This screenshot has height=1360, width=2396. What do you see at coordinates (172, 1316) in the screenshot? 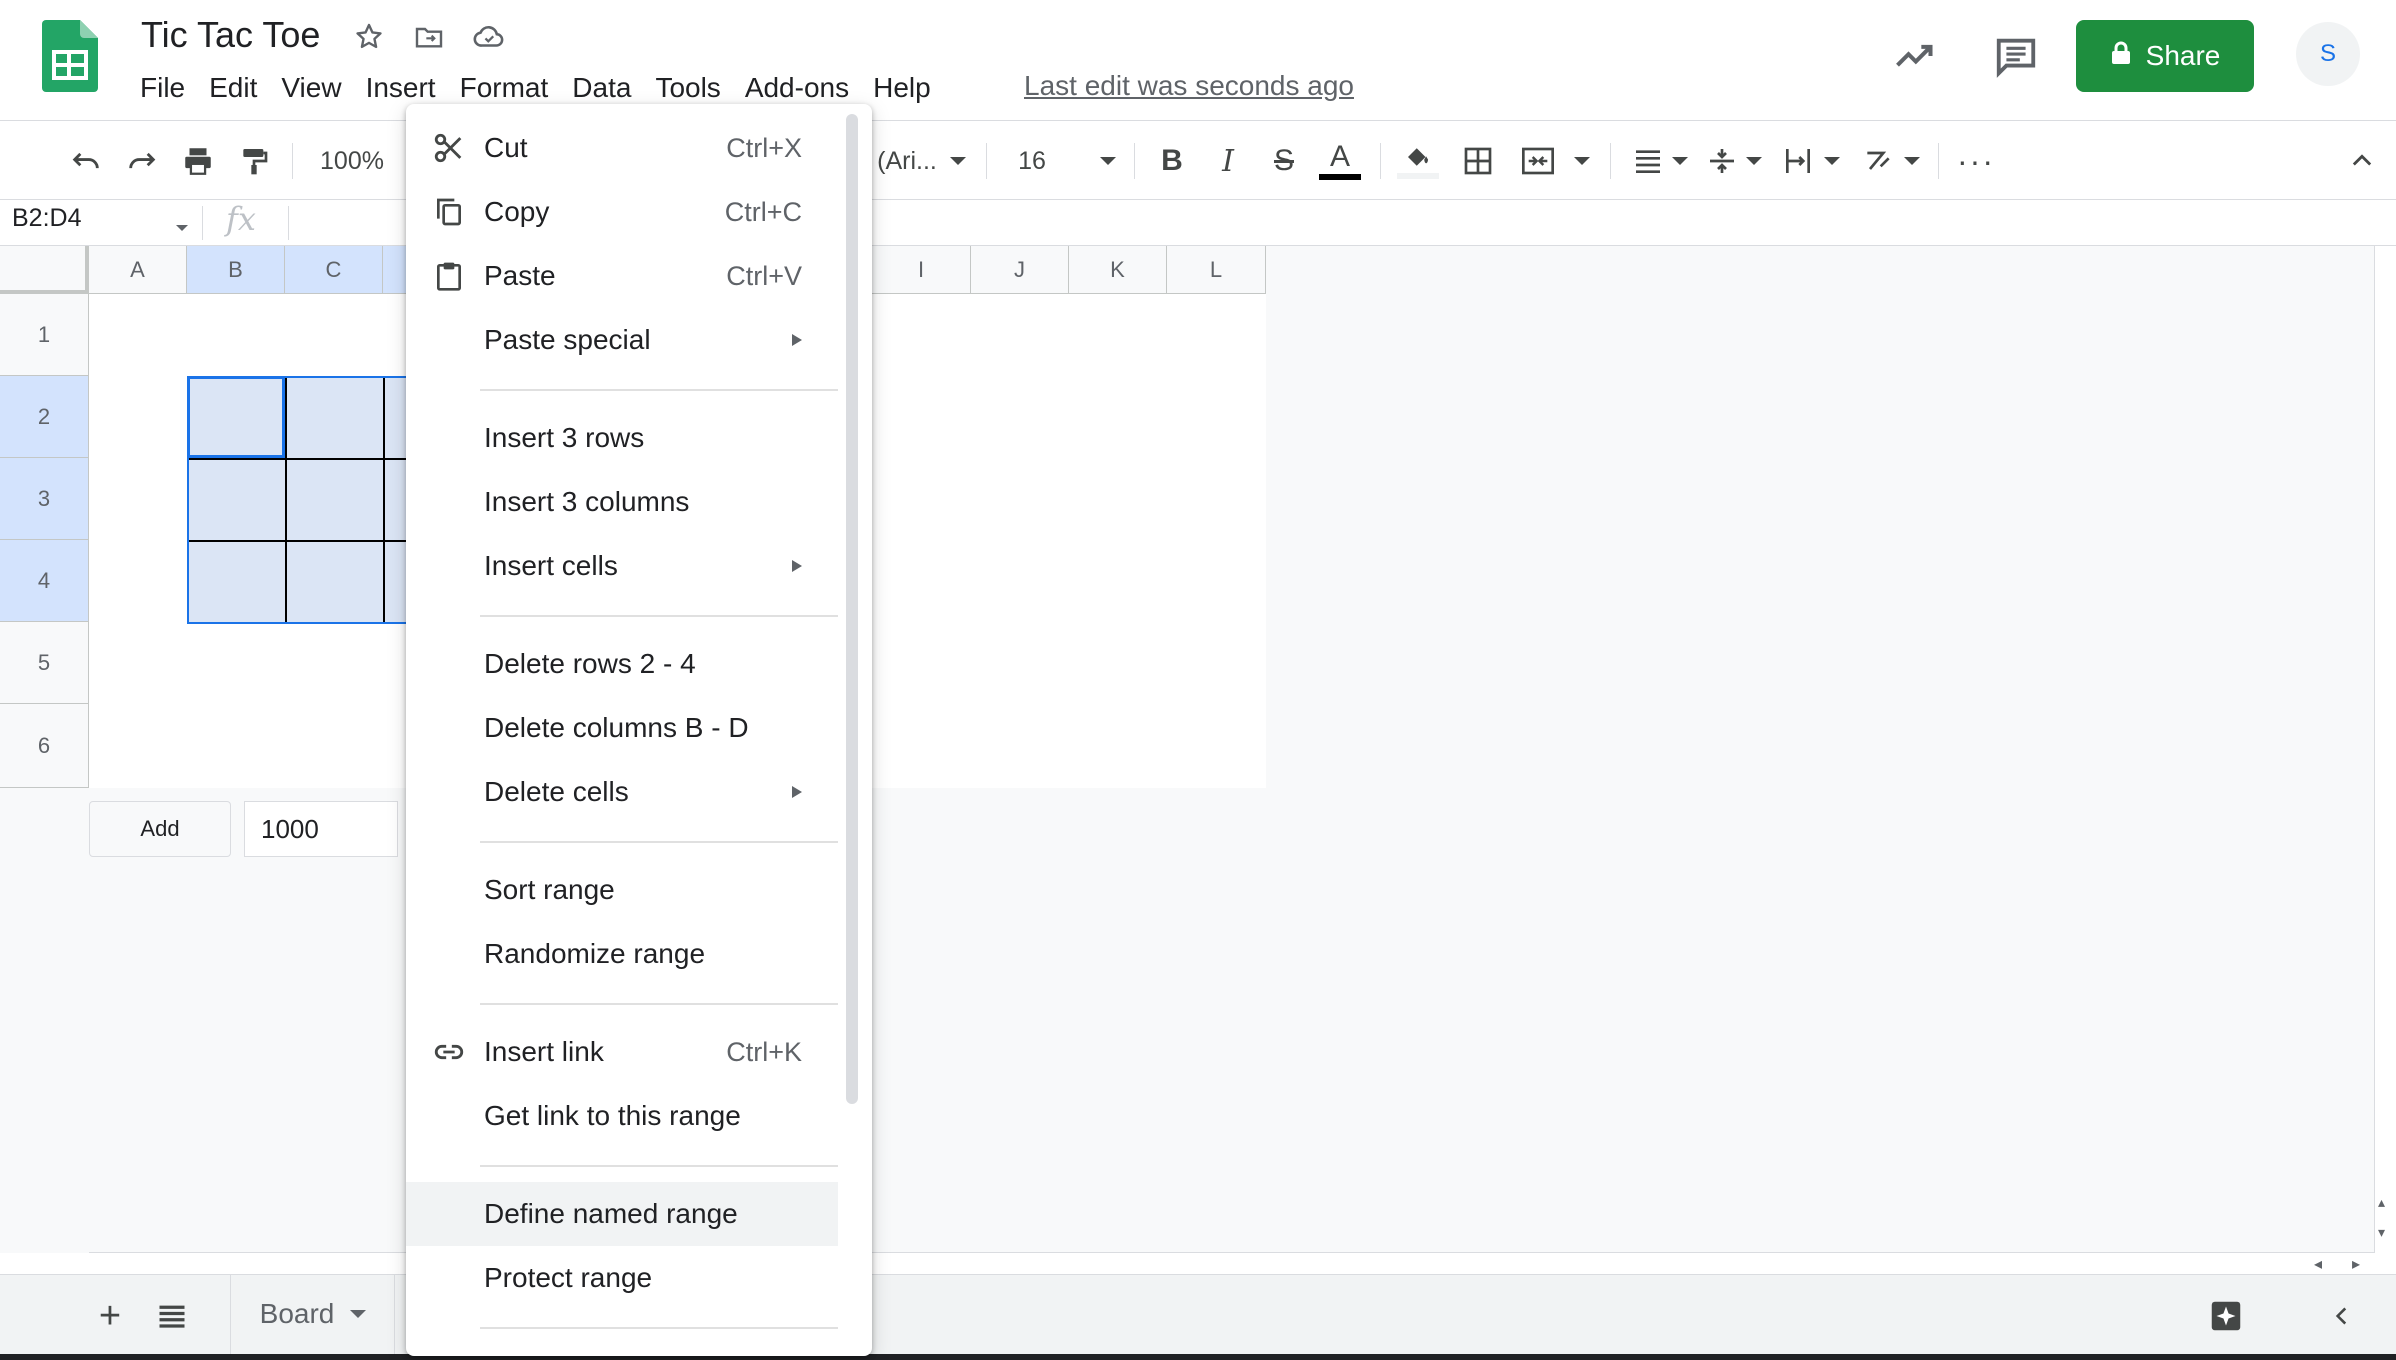
I see `all-sheets-icon` at bounding box center [172, 1316].